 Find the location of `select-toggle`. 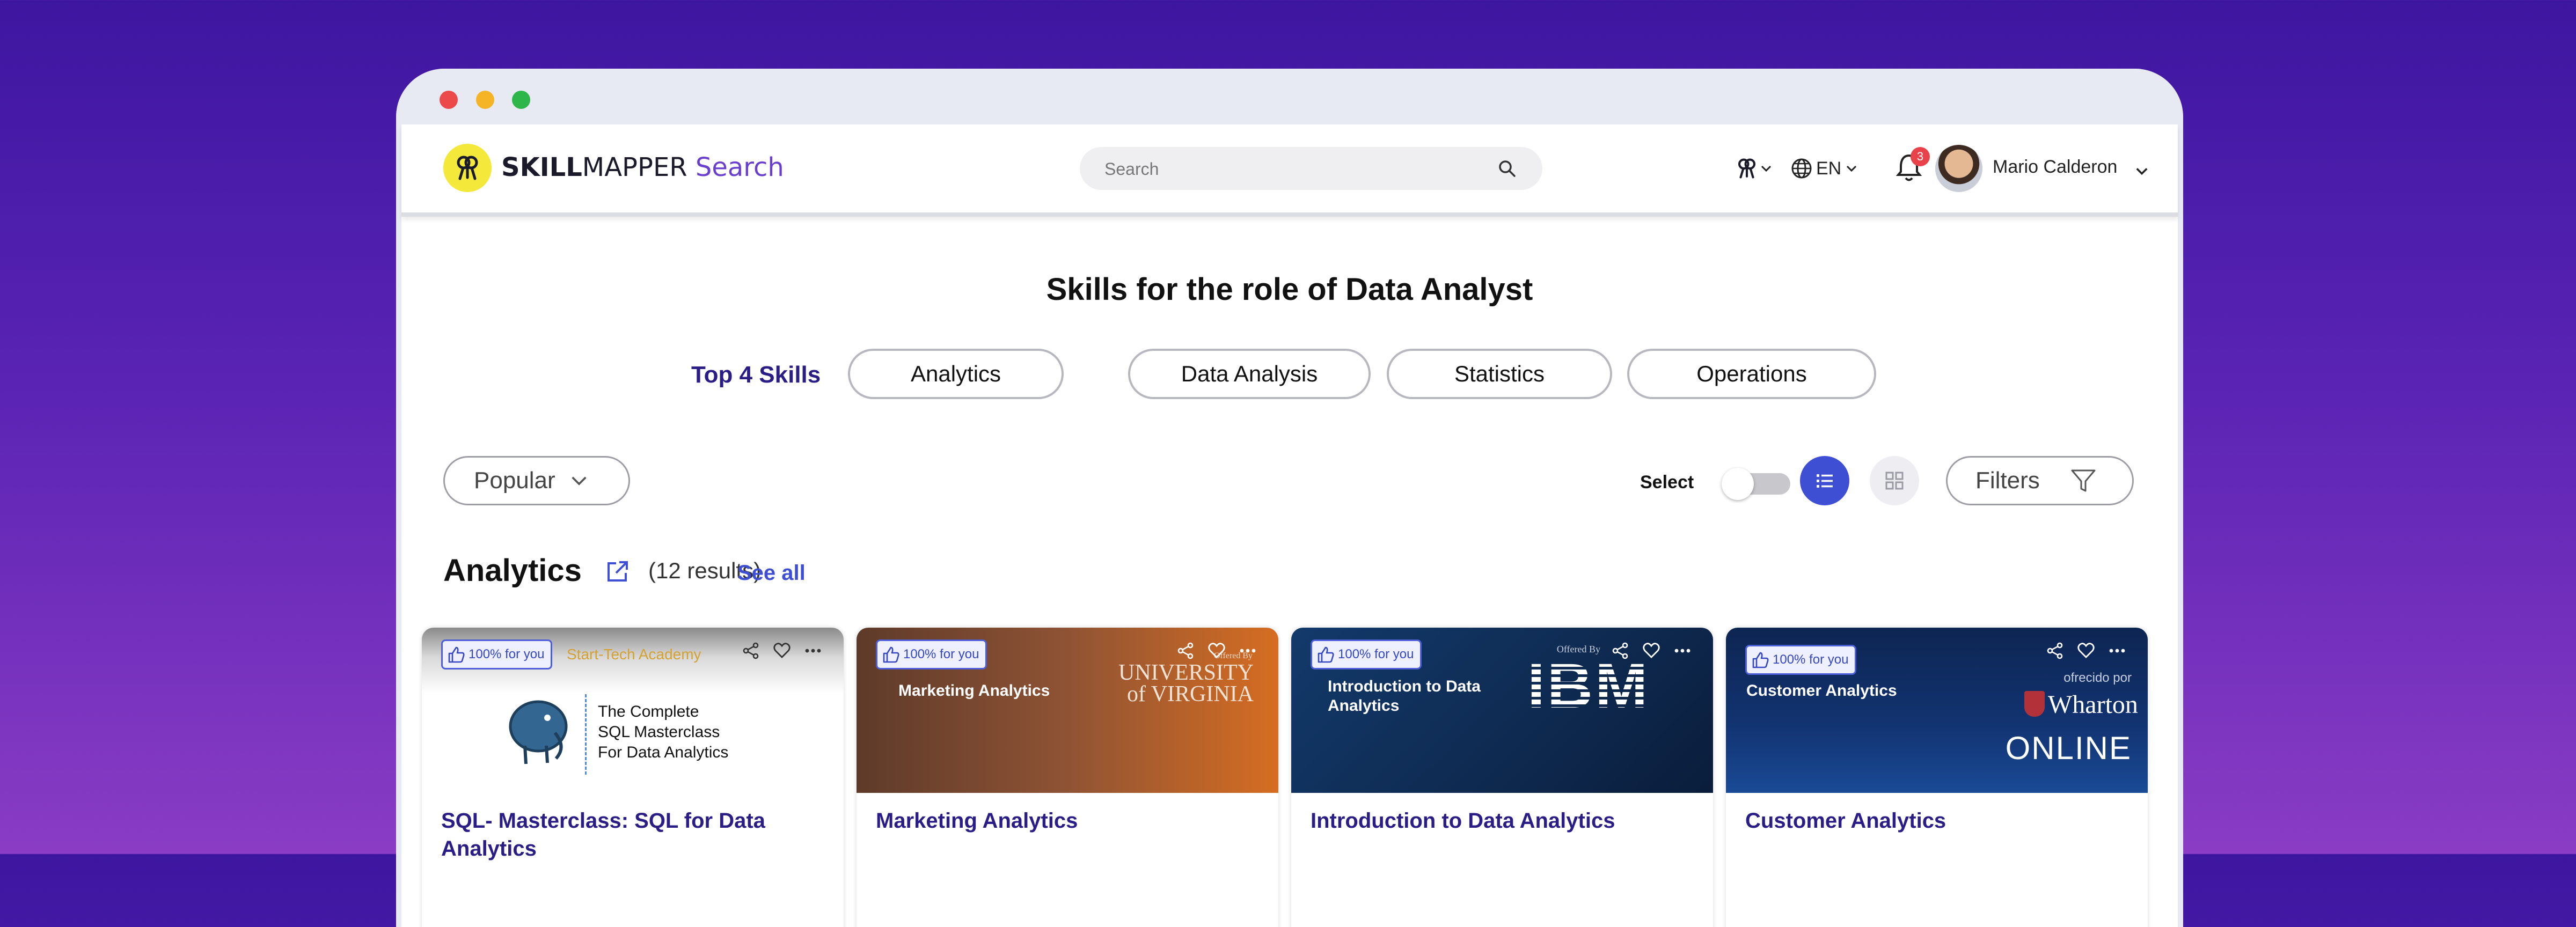

select-toggle is located at coordinates (1756, 484).